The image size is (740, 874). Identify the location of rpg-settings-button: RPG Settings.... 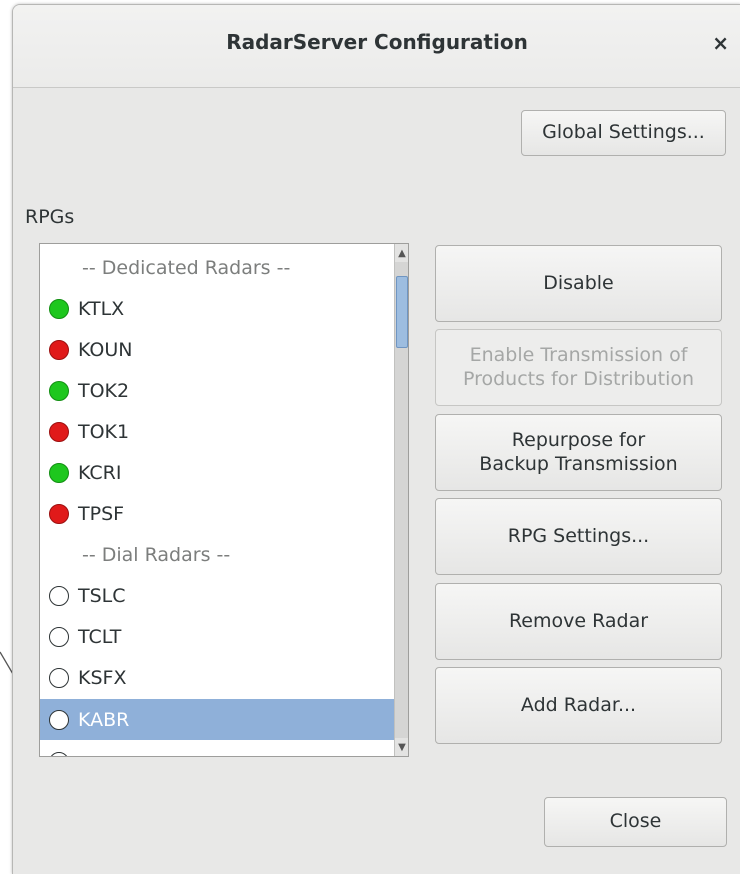
(578, 536).